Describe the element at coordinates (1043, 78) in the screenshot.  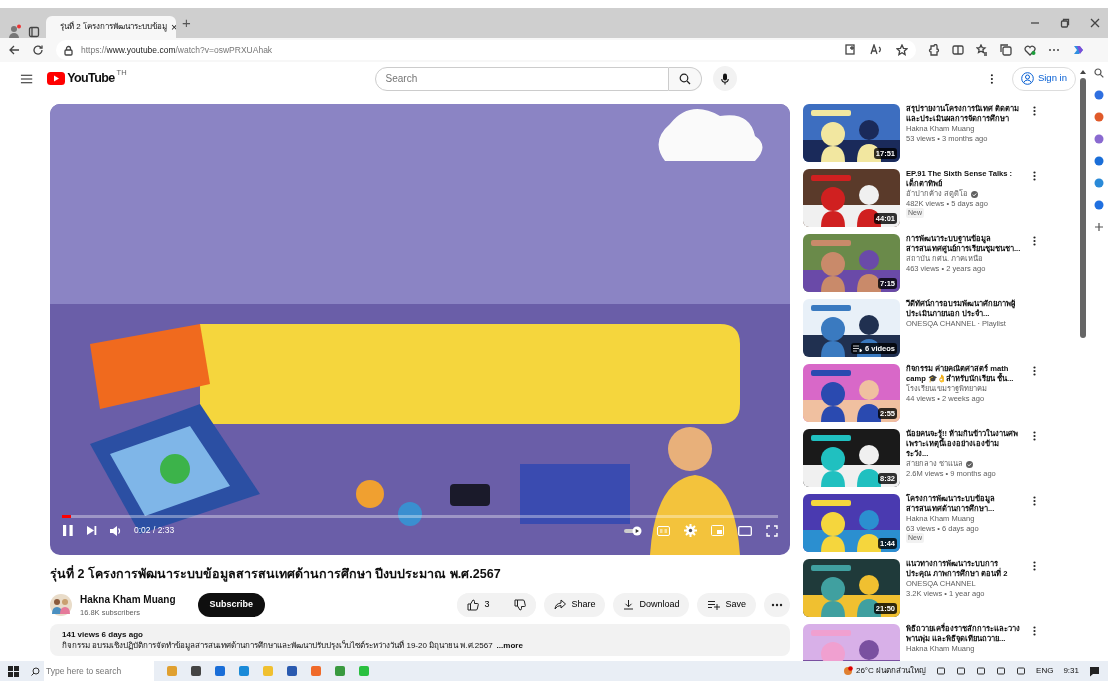
I see `sign-in-button: Sign in` at that location.